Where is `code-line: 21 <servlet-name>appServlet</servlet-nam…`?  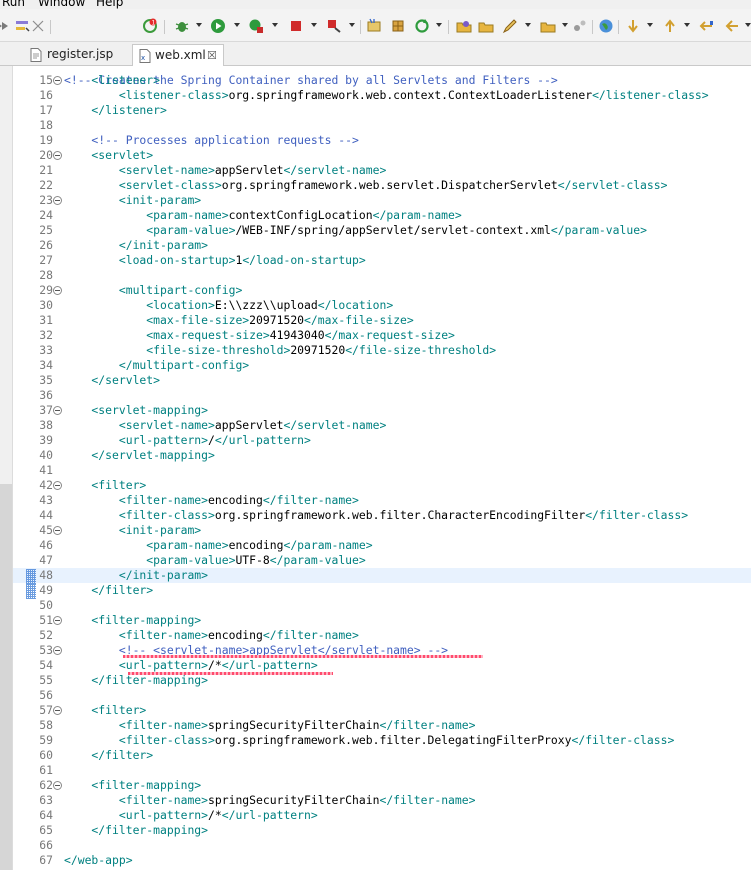
code-line: 21 <servlet-name>appServlet</servlet-nam… is located at coordinates (382, 170).